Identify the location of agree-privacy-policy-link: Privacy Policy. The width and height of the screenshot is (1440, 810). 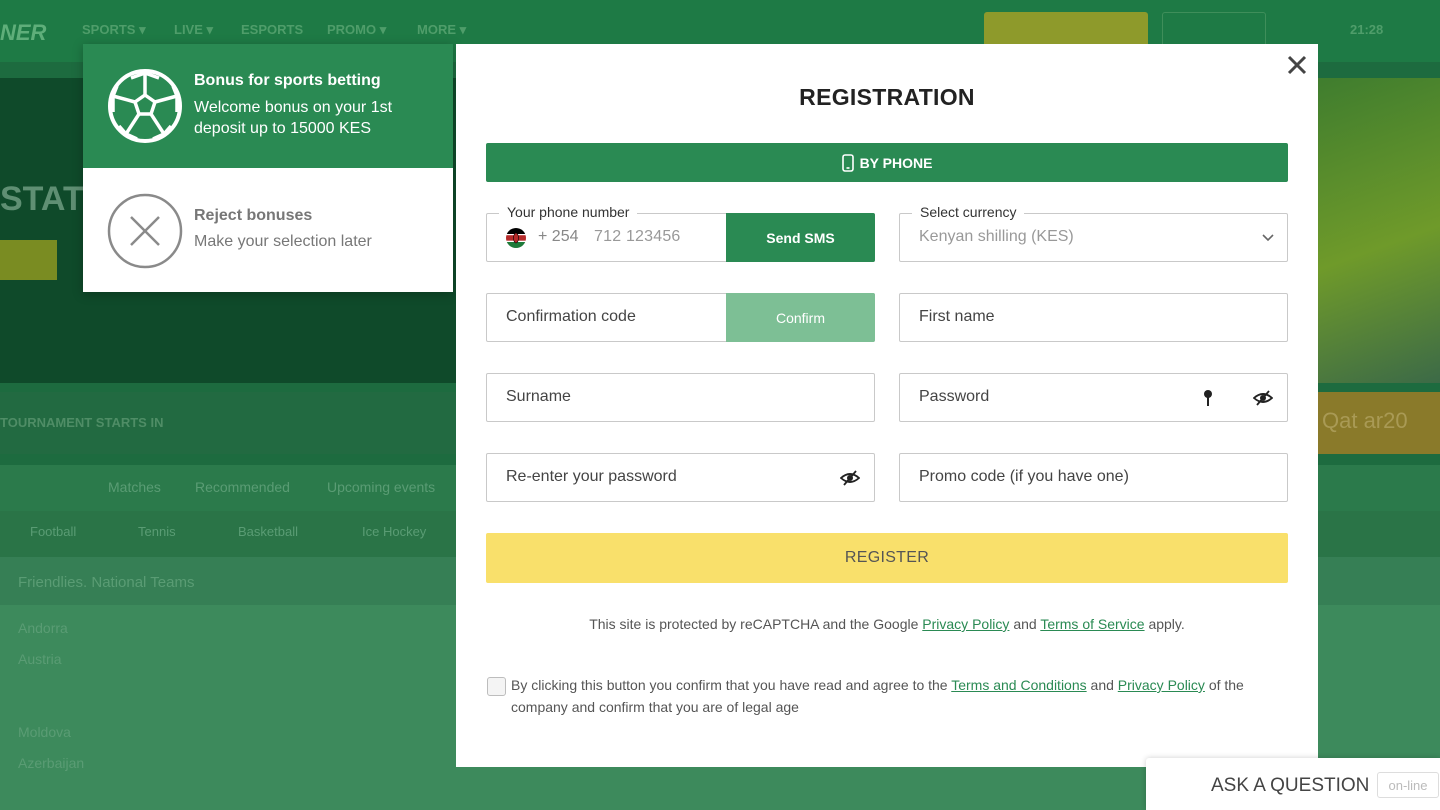
(1161, 685).